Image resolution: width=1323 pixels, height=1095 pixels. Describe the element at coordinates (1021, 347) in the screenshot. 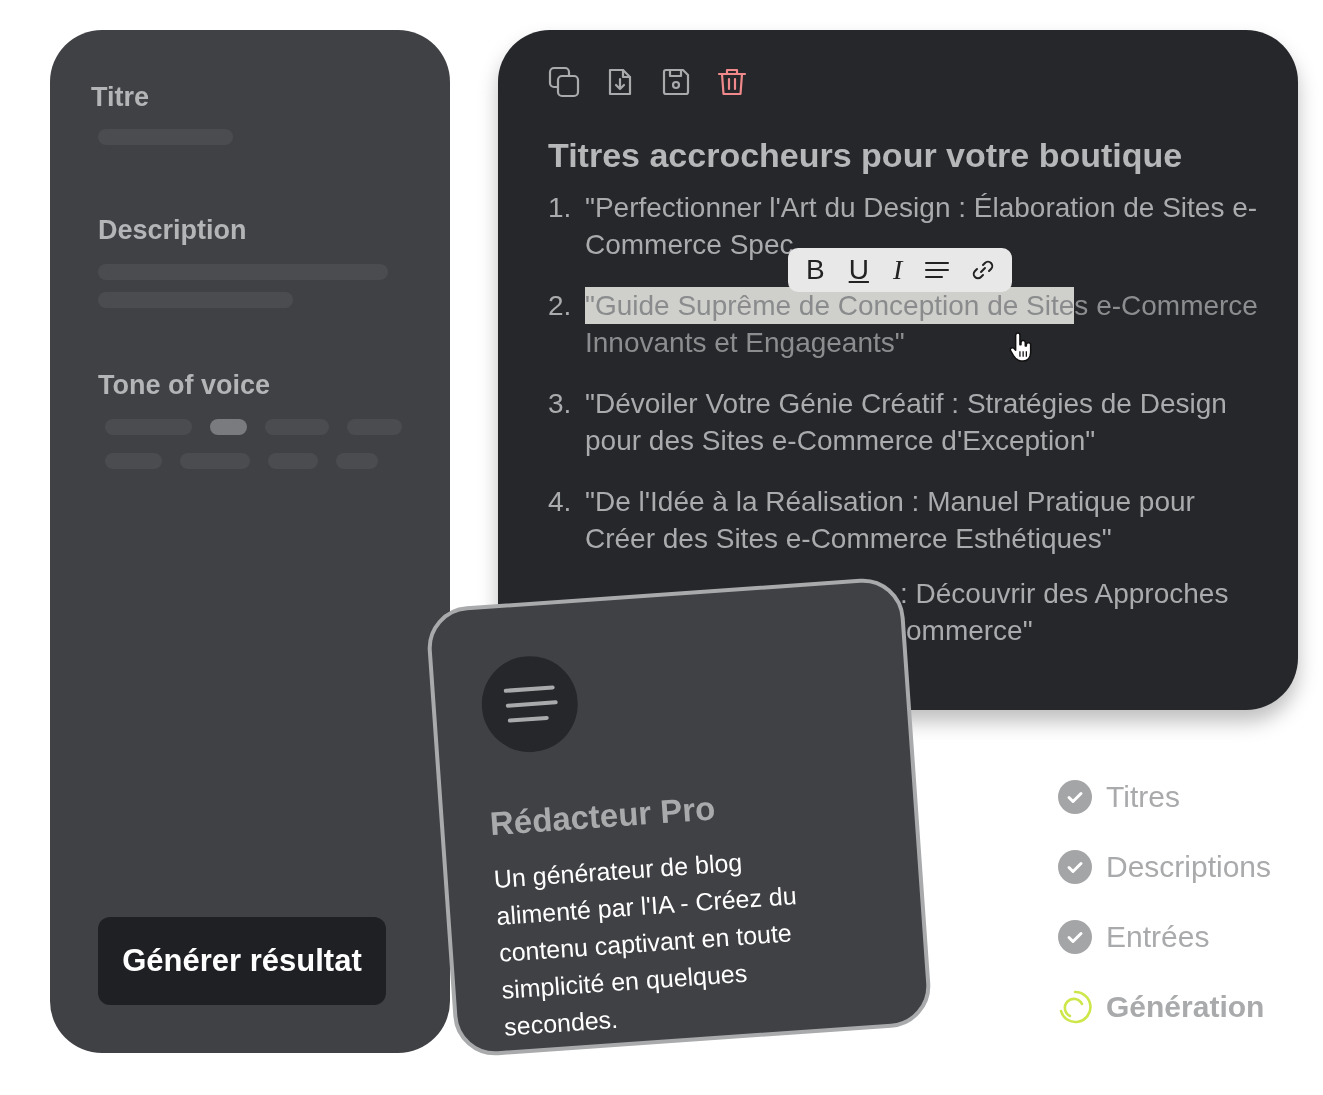

I see `hand-pointer-icon` at that location.